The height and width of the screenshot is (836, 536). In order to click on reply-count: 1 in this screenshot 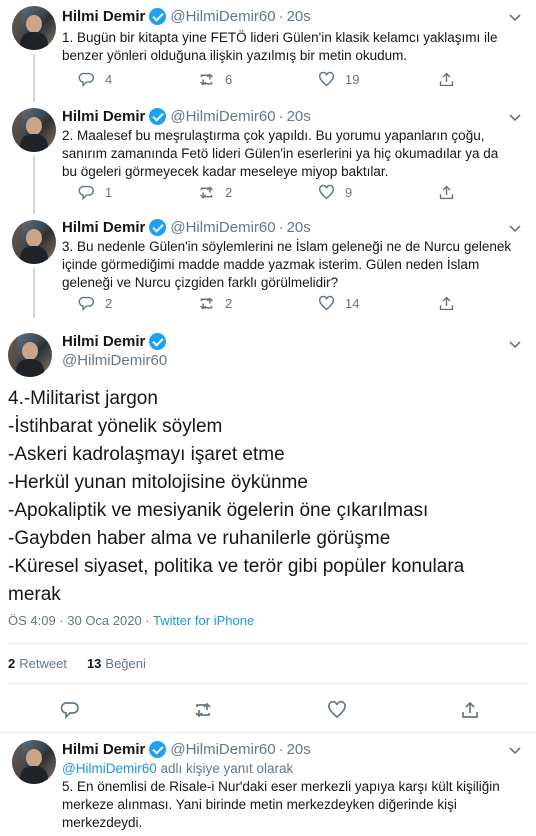, I will do `click(109, 192)`.